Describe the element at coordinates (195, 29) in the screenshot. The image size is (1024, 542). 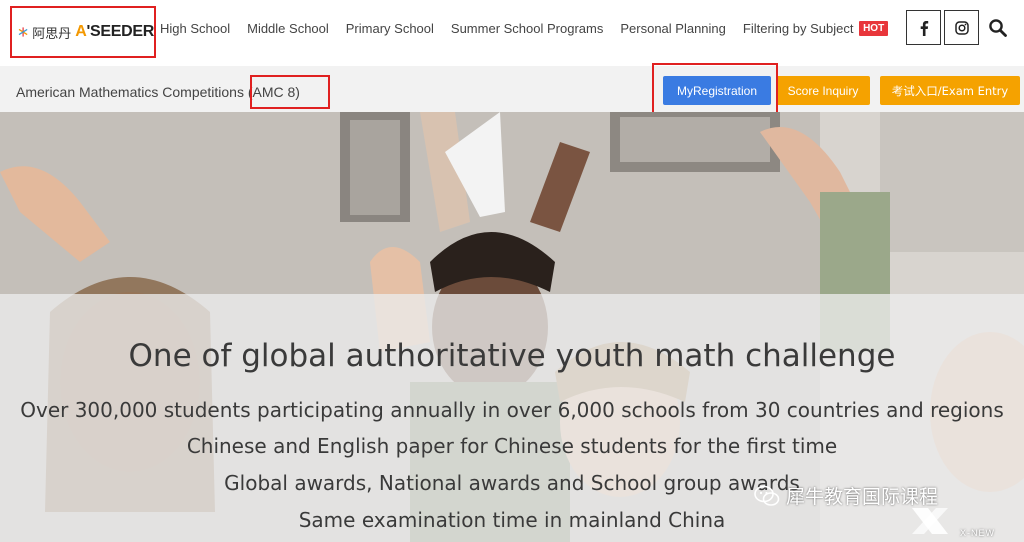
I see `nav-item-high-school: High School` at that location.